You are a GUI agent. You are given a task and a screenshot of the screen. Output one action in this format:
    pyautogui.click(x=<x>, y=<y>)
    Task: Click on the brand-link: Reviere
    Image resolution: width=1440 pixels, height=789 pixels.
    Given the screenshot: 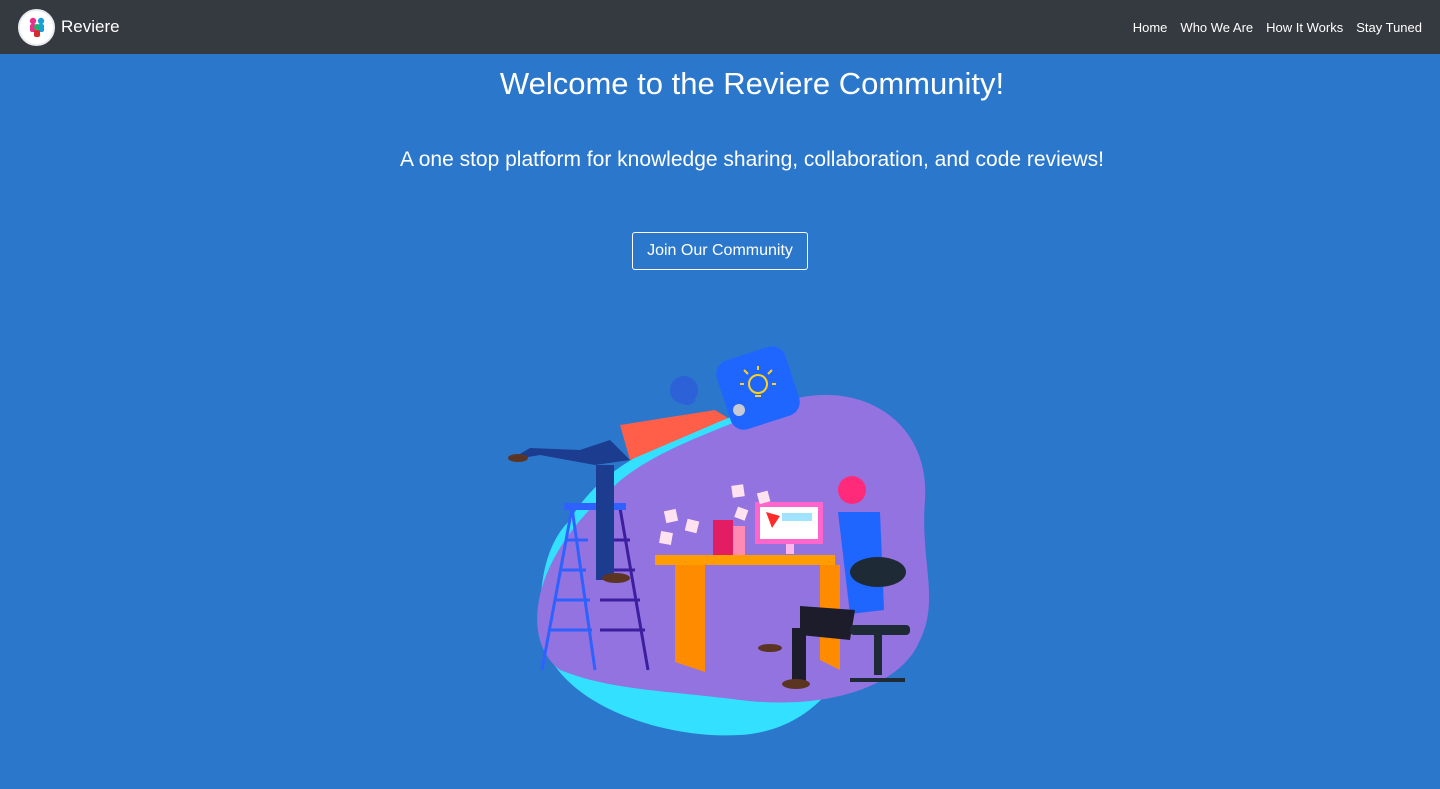 What is the action you would take?
    pyautogui.click(x=69, y=27)
    